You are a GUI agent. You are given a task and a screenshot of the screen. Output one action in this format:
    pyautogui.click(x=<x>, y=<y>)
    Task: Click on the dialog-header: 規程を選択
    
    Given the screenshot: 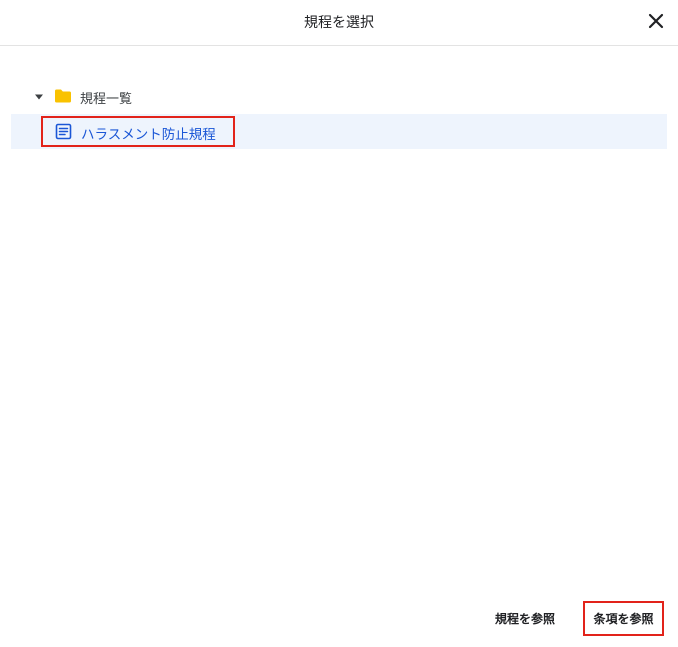 What is the action you would take?
    pyautogui.click(x=339, y=23)
    